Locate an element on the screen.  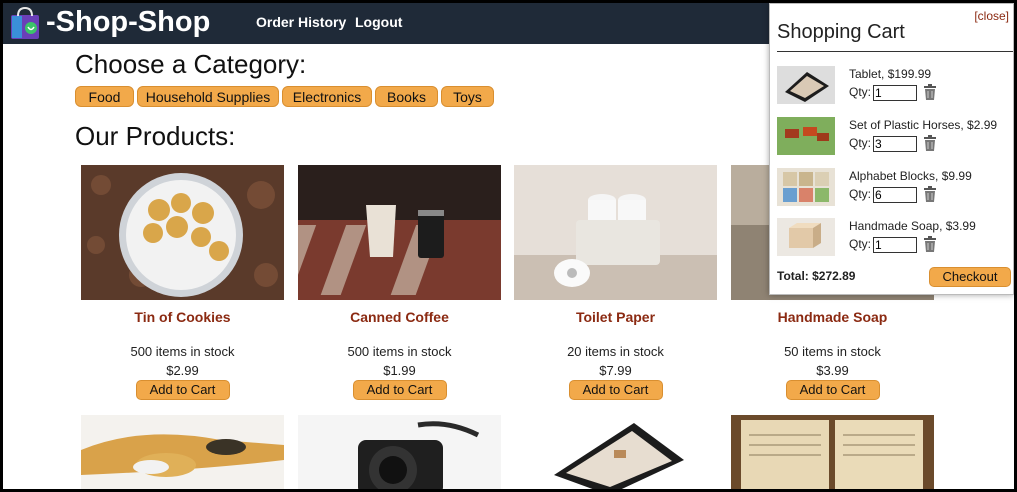
products-heading: Our Products: is located at coordinates (155, 136).